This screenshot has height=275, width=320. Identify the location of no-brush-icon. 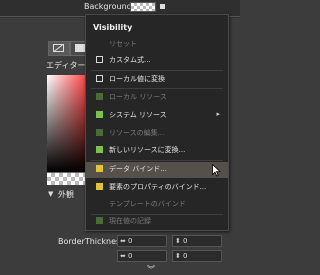
(58, 48).